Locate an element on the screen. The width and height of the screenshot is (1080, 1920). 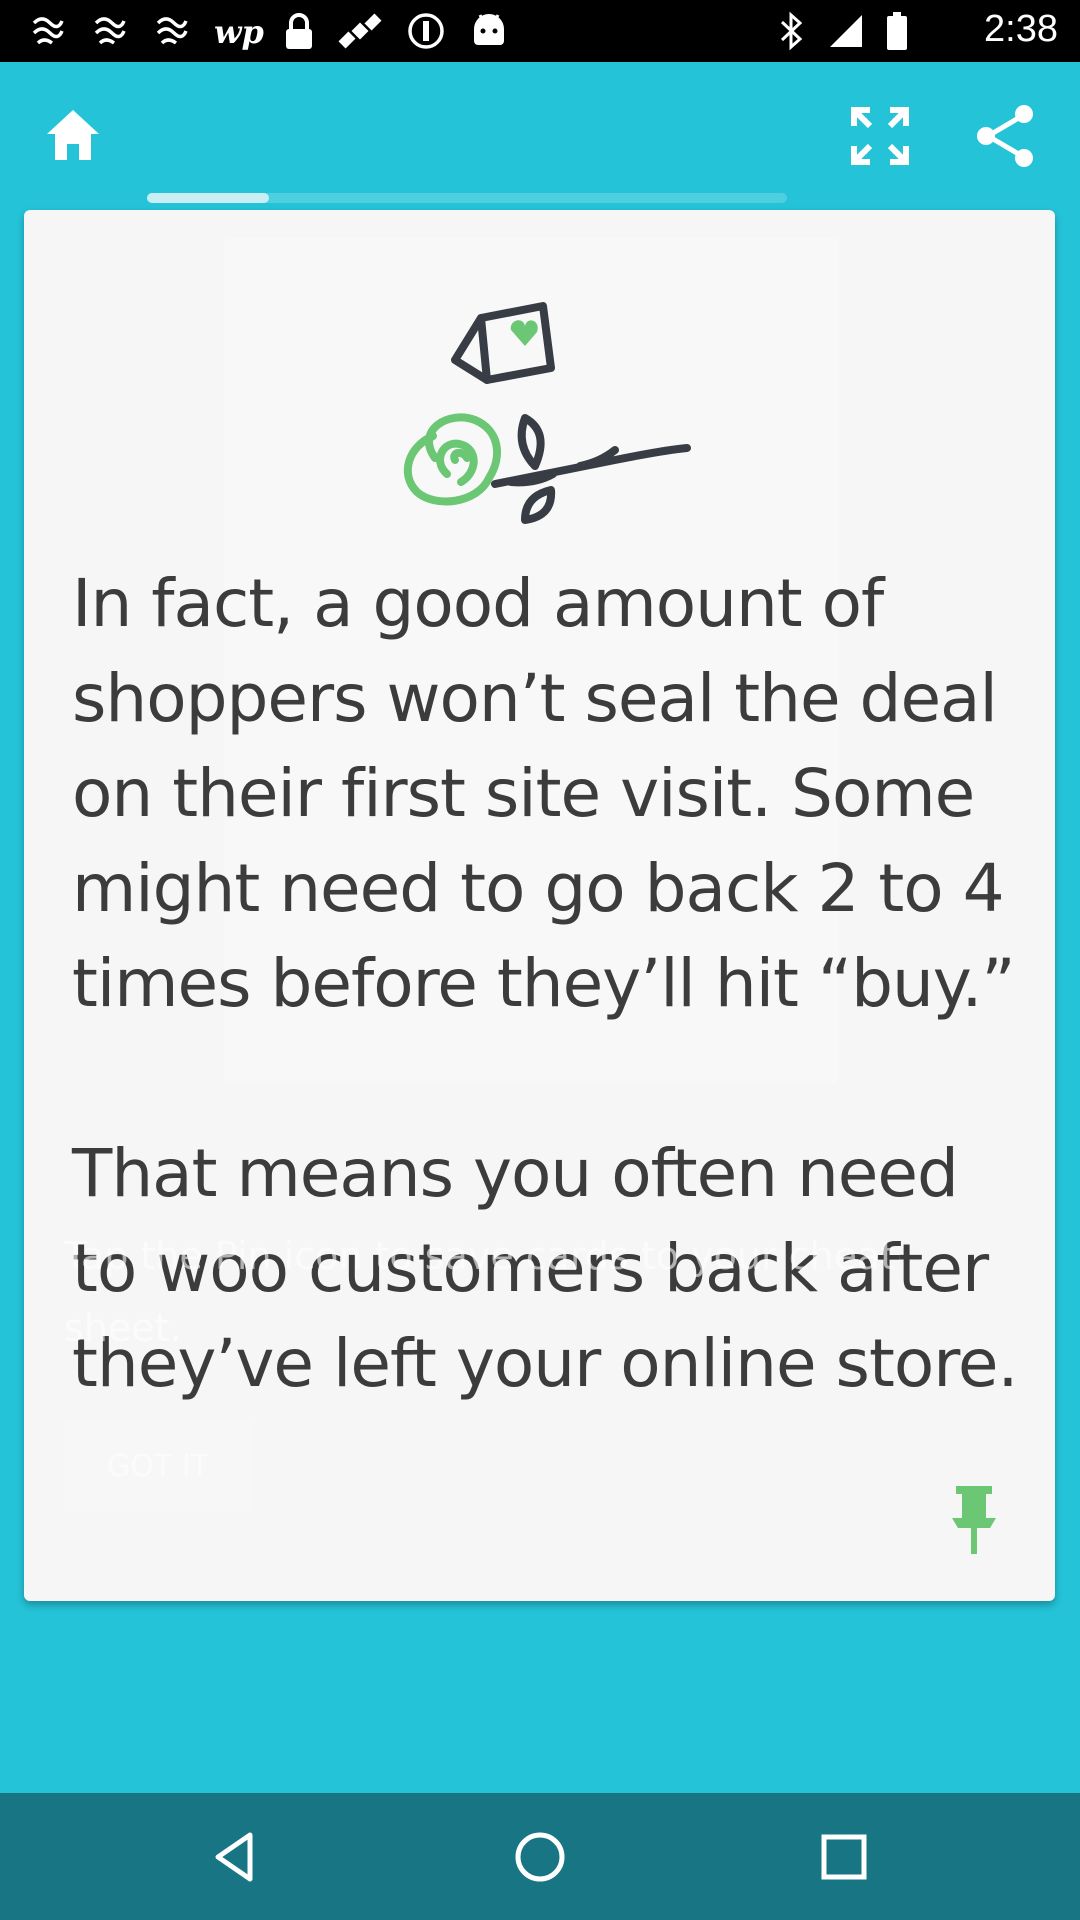
home-circle-icon is located at coordinates (540, 1857).